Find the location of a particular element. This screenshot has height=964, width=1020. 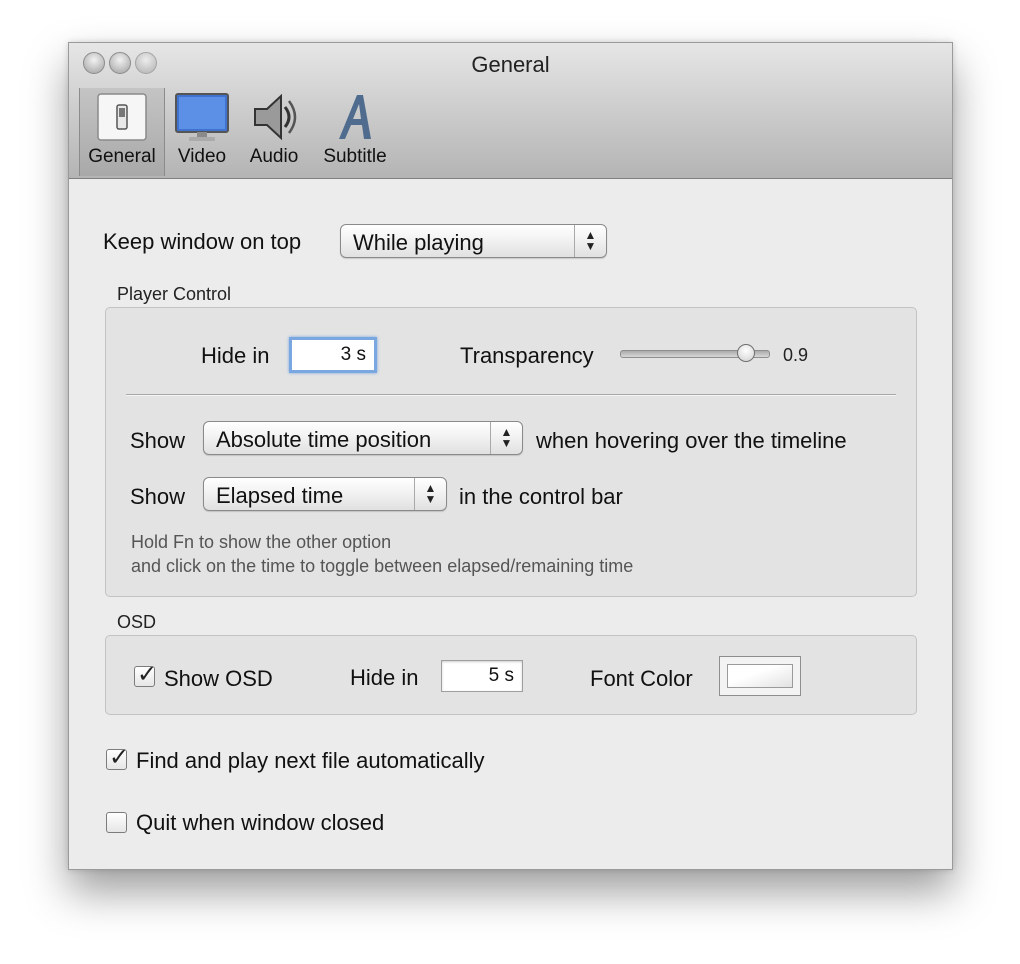

transparency-slider-knob is located at coordinates (746, 353).